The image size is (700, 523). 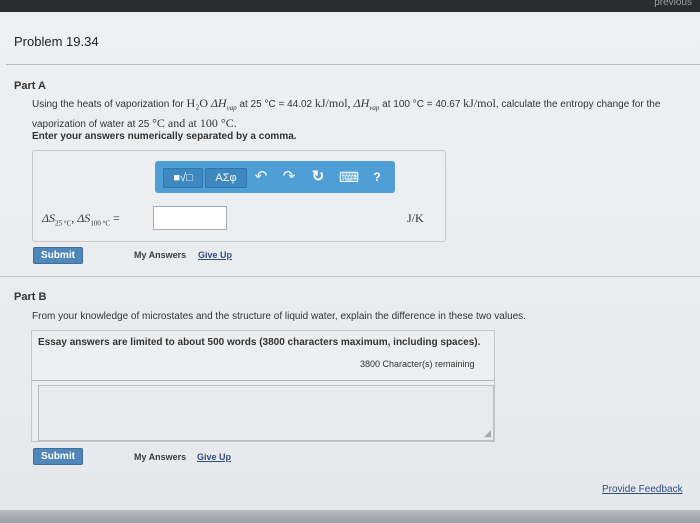 What do you see at coordinates (642, 489) in the screenshot?
I see `provide-feedback-link: Provide Feedback` at bounding box center [642, 489].